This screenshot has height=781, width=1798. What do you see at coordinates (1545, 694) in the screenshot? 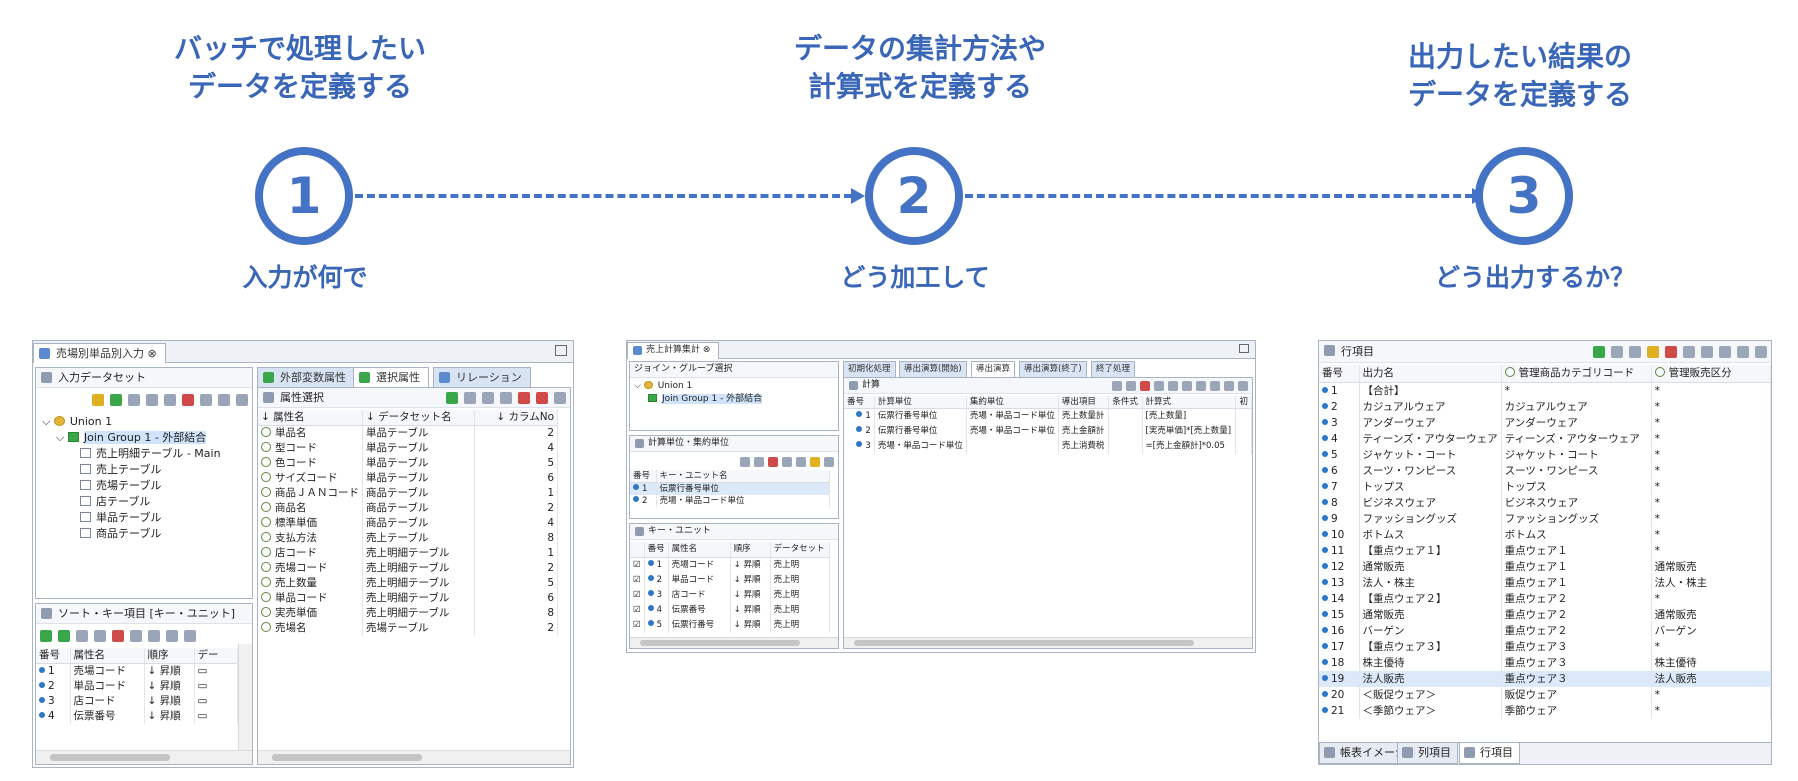
I see `table-row: 20 ＜販促ウェア＞ 販促ウェア *` at bounding box center [1545, 694].